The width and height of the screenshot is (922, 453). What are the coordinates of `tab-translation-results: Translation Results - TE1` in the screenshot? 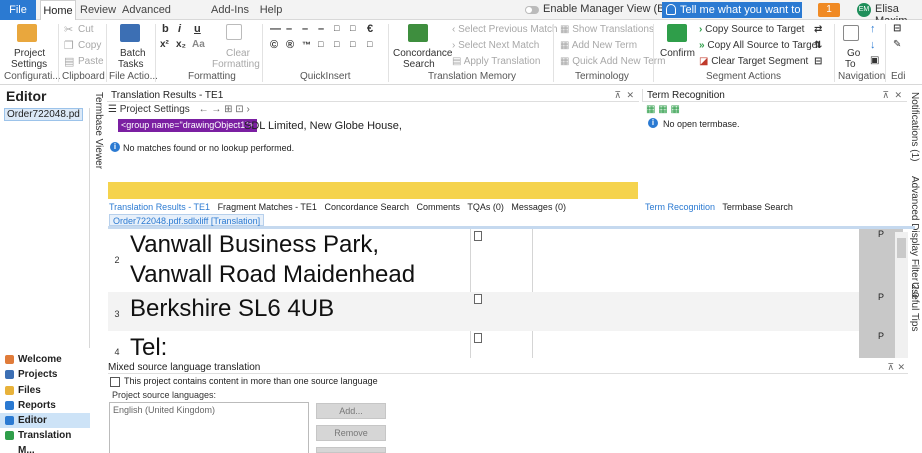 It's located at (159, 207).